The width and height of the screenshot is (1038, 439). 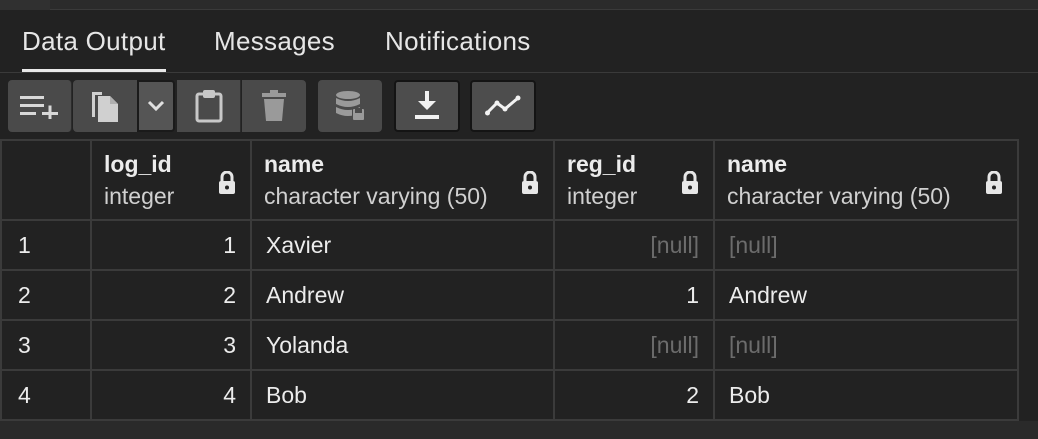 What do you see at coordinates (402, 245) in the screenshot?
I see `cell-name: Xavier` at bounding box center [402, 245].